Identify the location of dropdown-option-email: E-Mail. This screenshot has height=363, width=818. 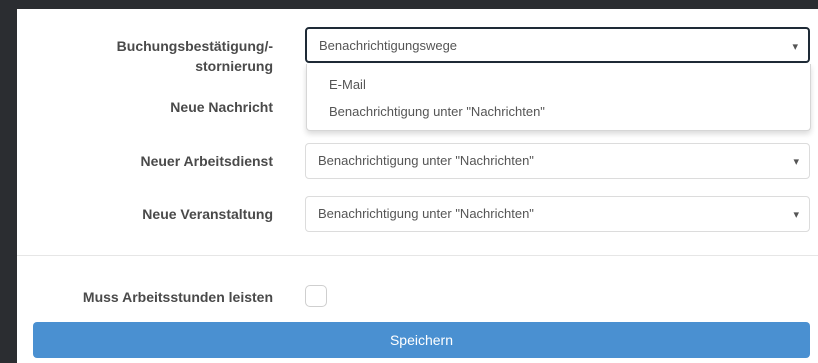
(347, 85).